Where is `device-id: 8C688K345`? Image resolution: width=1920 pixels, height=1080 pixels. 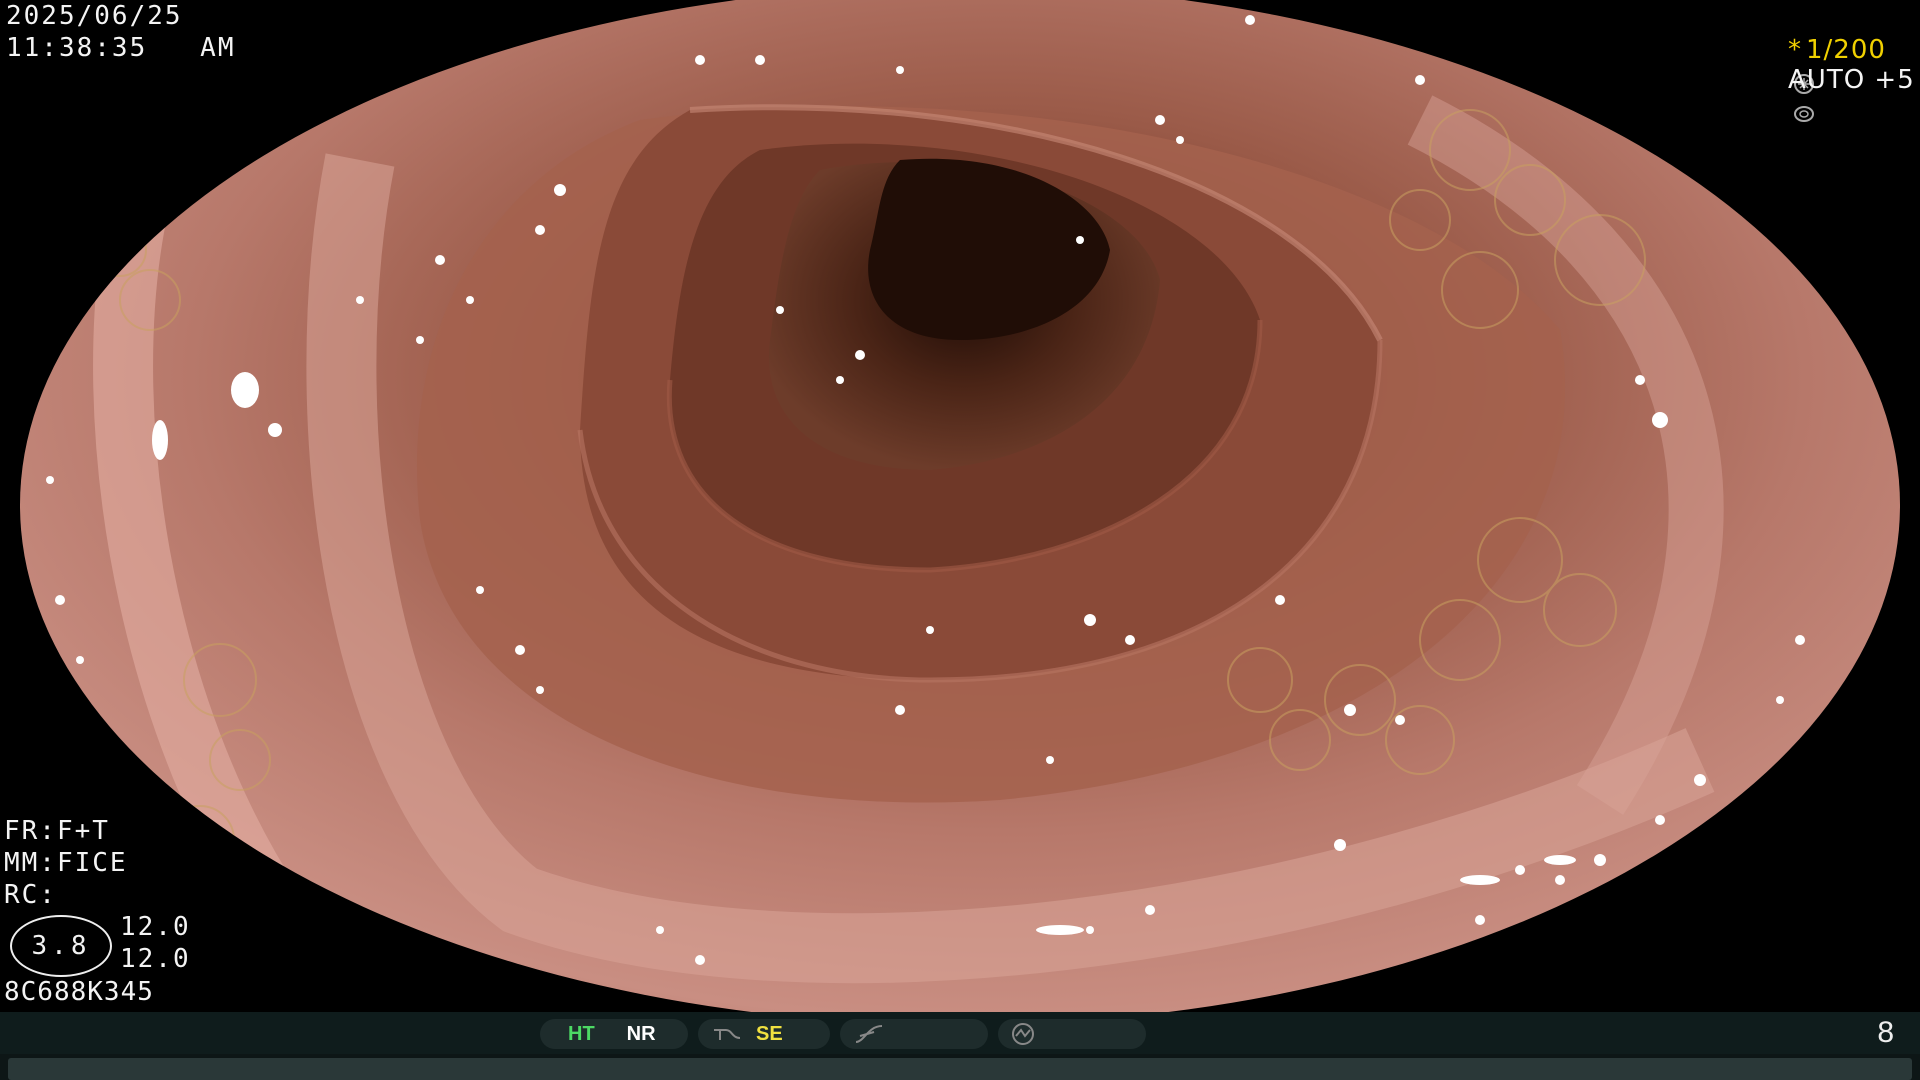
device-id: 8C688K345 is located at coordinates (79, 992).